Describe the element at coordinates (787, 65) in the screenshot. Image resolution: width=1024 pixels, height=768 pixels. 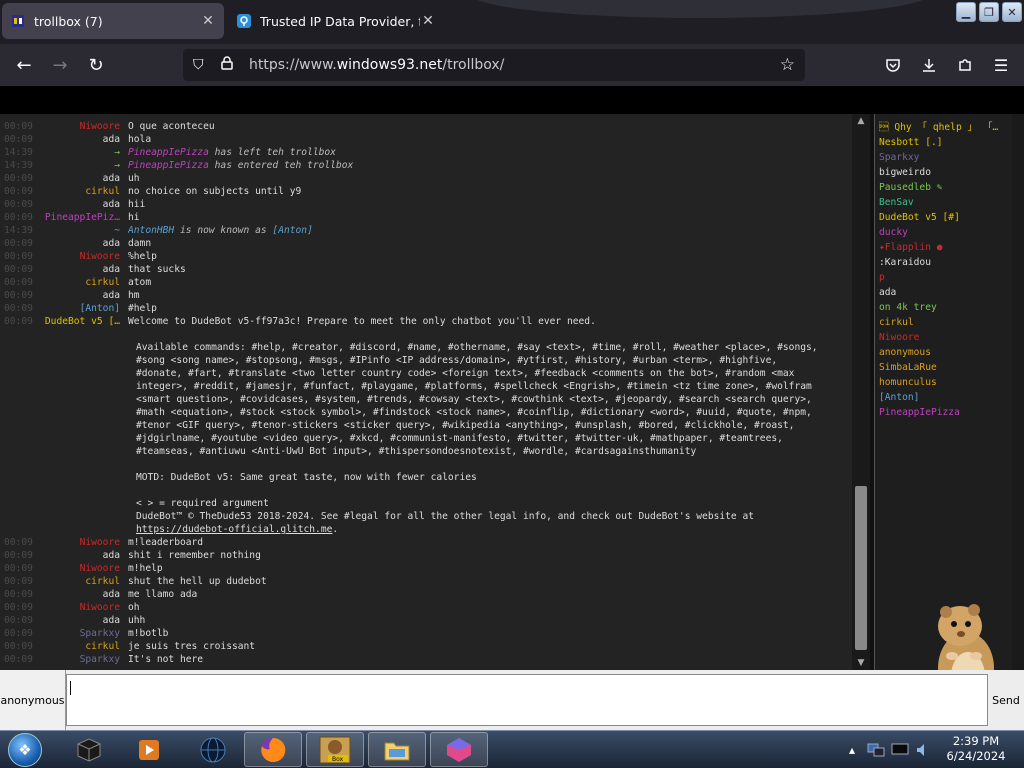
I see `bookmark-star-icon: ☆` at that location.